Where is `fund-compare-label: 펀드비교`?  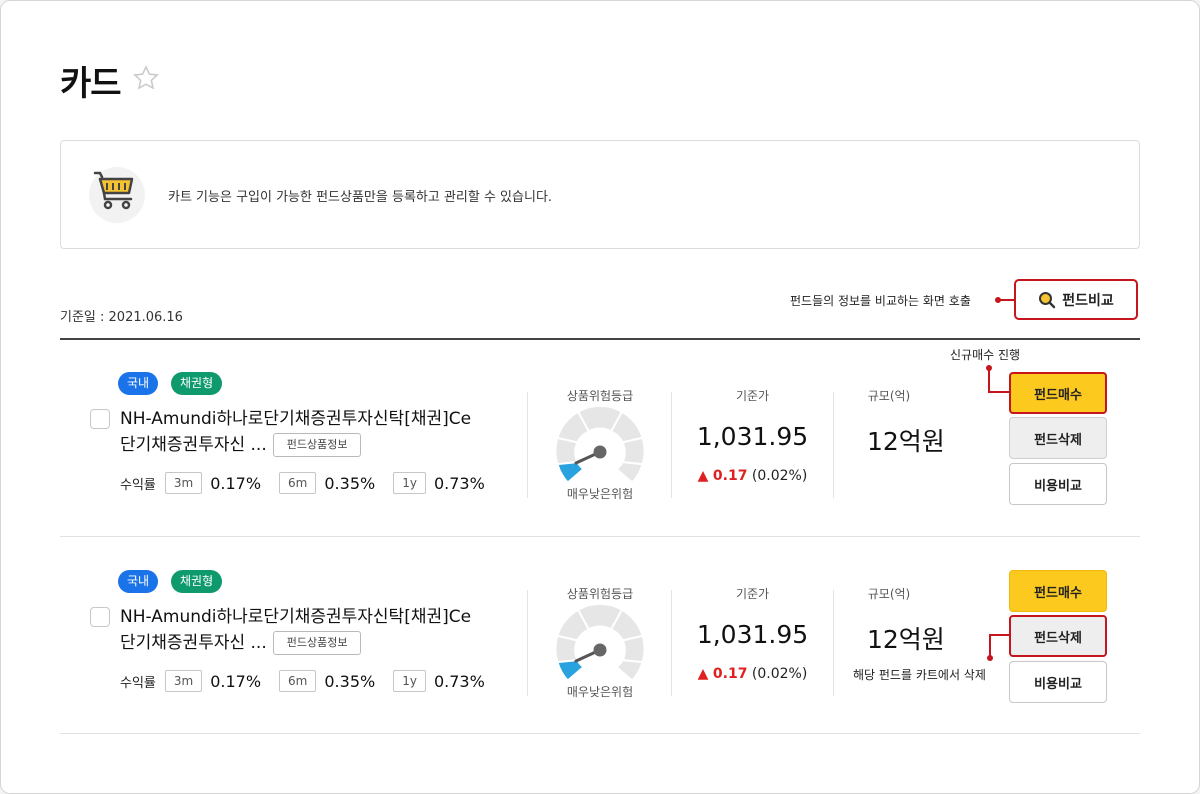
fund-compare-label: 펀드비교 is located at coordinates (1088, 300).